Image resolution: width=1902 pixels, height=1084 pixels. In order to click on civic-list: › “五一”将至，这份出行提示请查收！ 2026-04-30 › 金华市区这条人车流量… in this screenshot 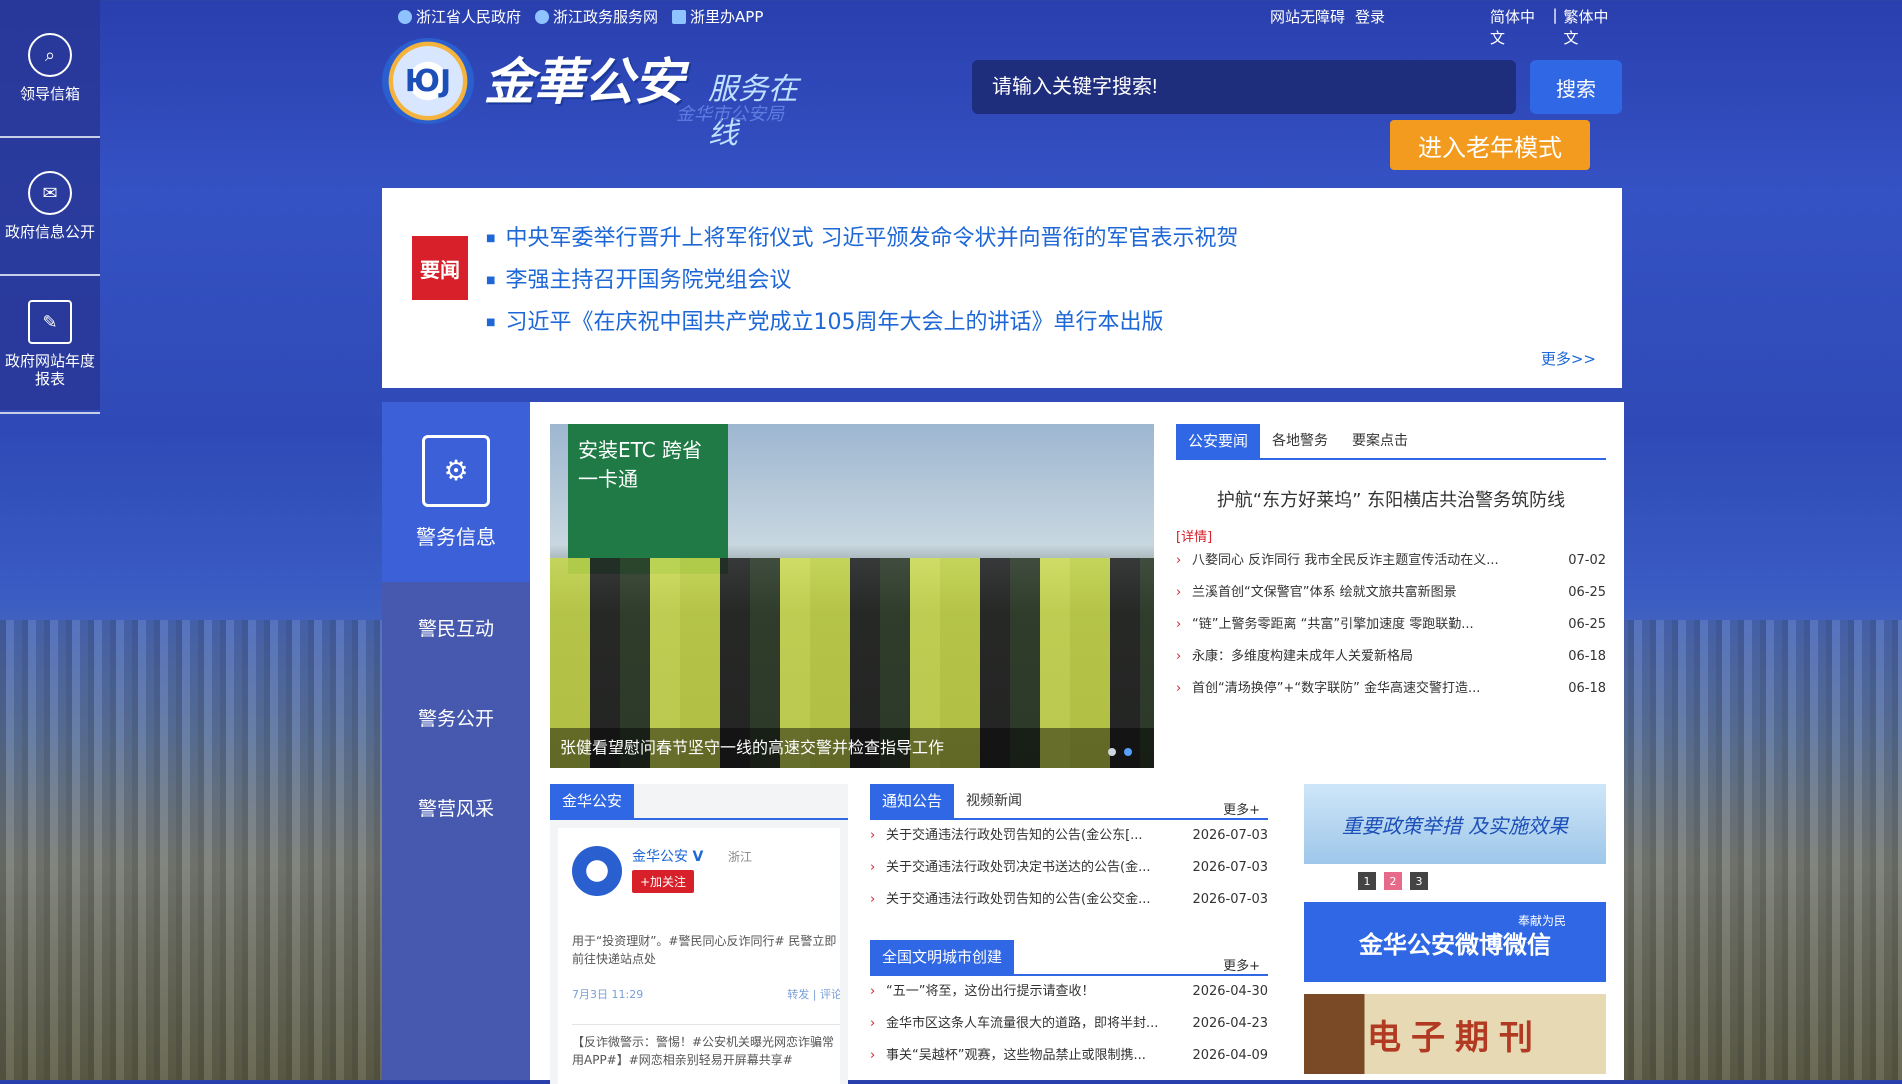, I will do `click(1069, 1024)`.